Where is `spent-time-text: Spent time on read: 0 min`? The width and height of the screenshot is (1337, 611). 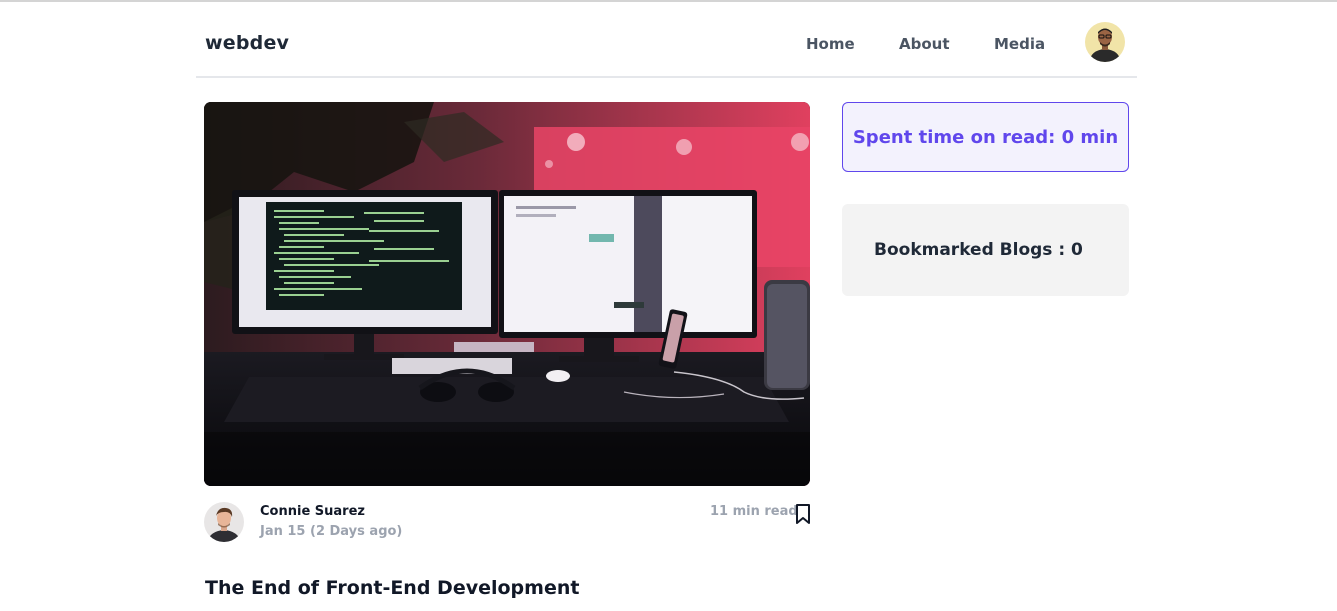 spent-time-text: Spent time on read: 0 min is located at coordinates (985, 137).